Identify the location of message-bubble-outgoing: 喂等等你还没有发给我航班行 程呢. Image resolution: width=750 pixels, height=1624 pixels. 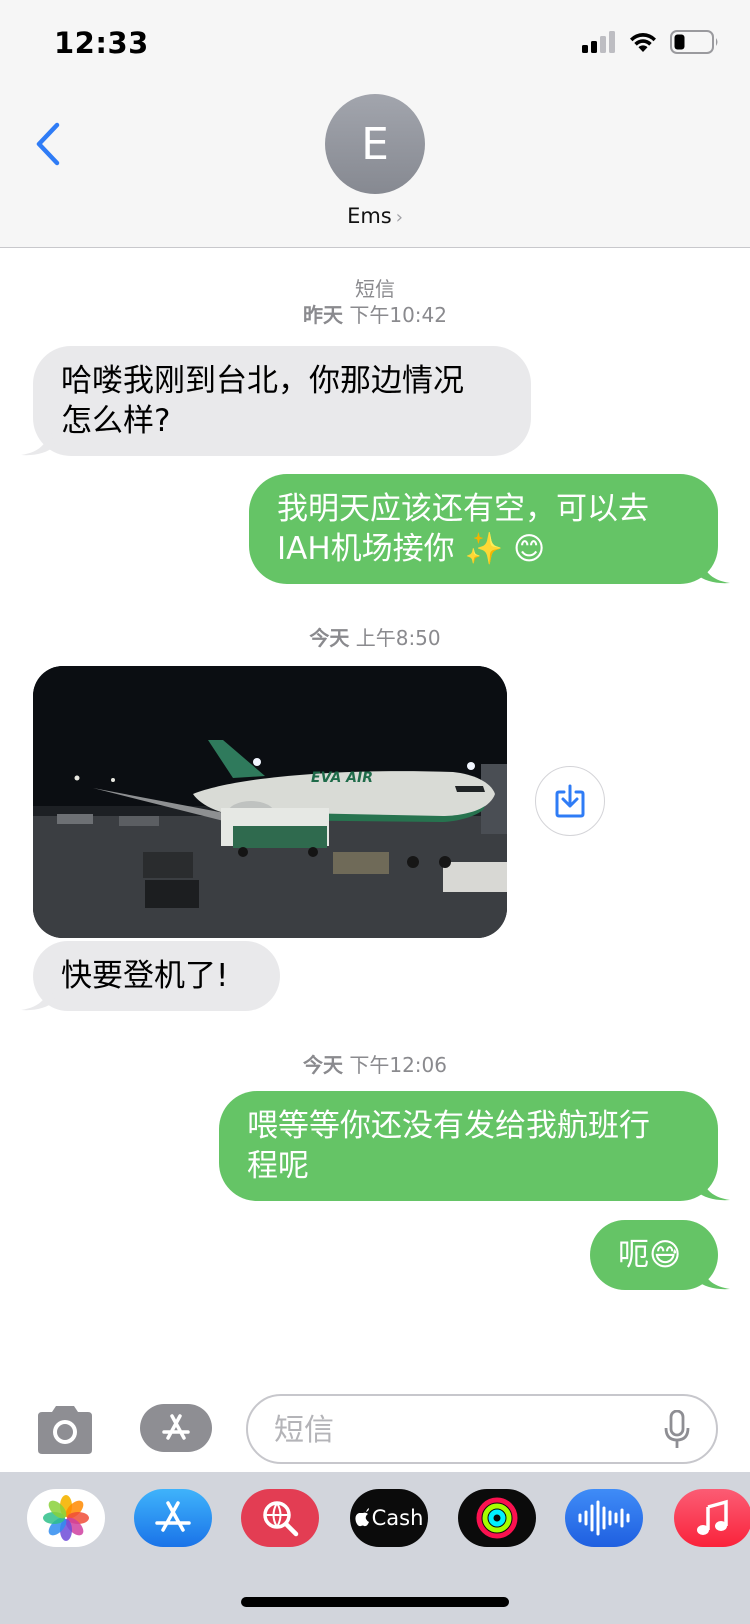
(474, 1146).